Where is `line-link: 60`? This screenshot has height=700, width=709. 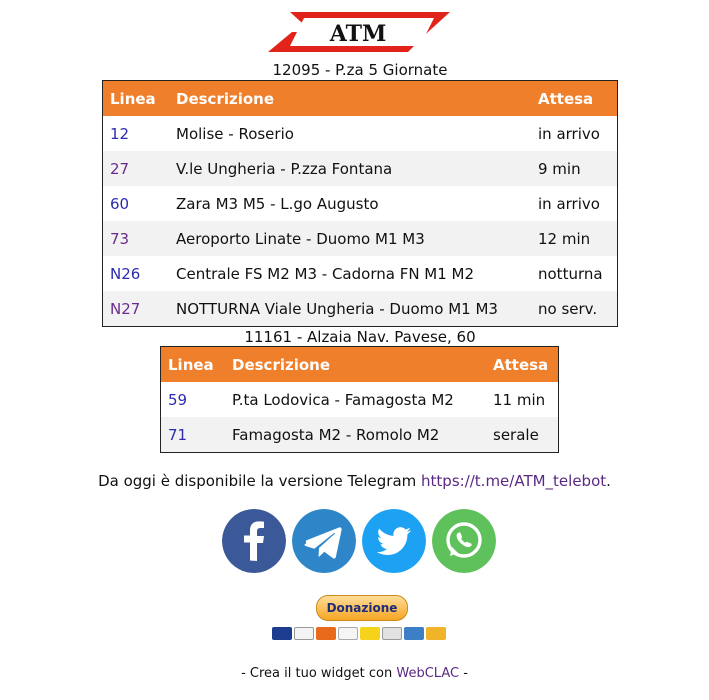 line-link: 60 is located at coordinates (119, 204).